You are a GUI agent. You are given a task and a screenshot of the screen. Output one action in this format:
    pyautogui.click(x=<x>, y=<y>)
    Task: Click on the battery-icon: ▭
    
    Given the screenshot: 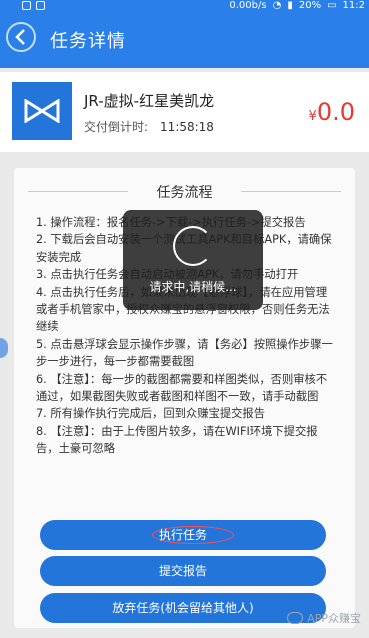 What is the action you would take?
    pyautogui.click(x=332, y=5)
    